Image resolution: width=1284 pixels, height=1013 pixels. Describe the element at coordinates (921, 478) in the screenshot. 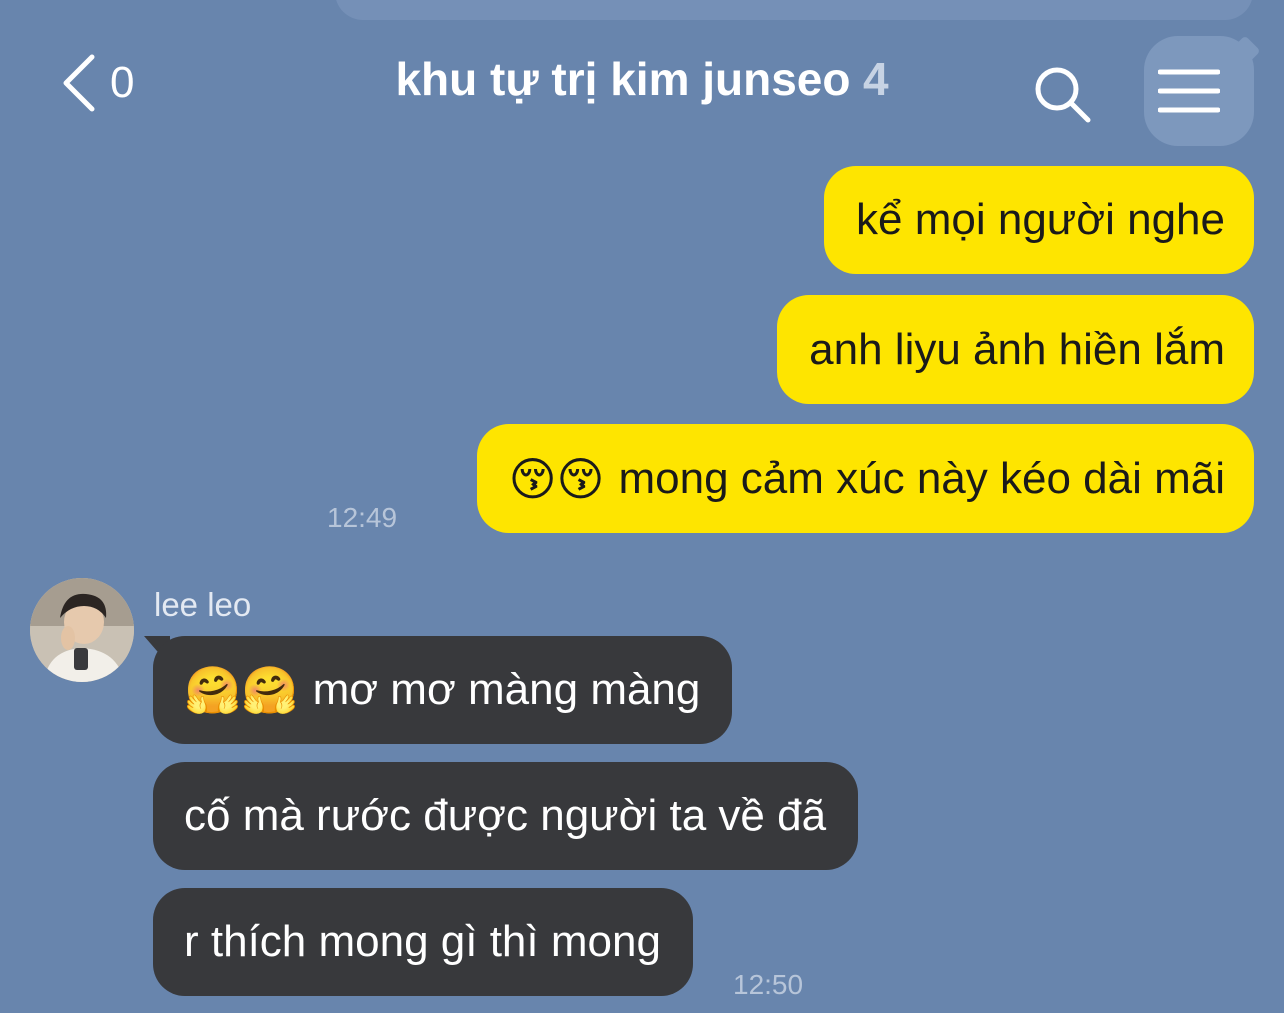

I see `message-text: mong cảm xúc này kéo dài mãi` at that location.